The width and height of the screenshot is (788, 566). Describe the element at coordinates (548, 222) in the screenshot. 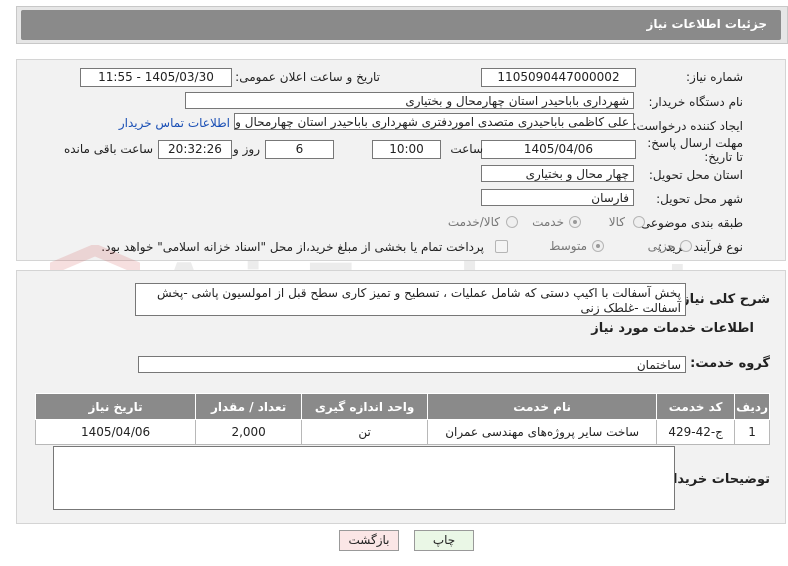

I see `category-service-label: خدمت` at that location.